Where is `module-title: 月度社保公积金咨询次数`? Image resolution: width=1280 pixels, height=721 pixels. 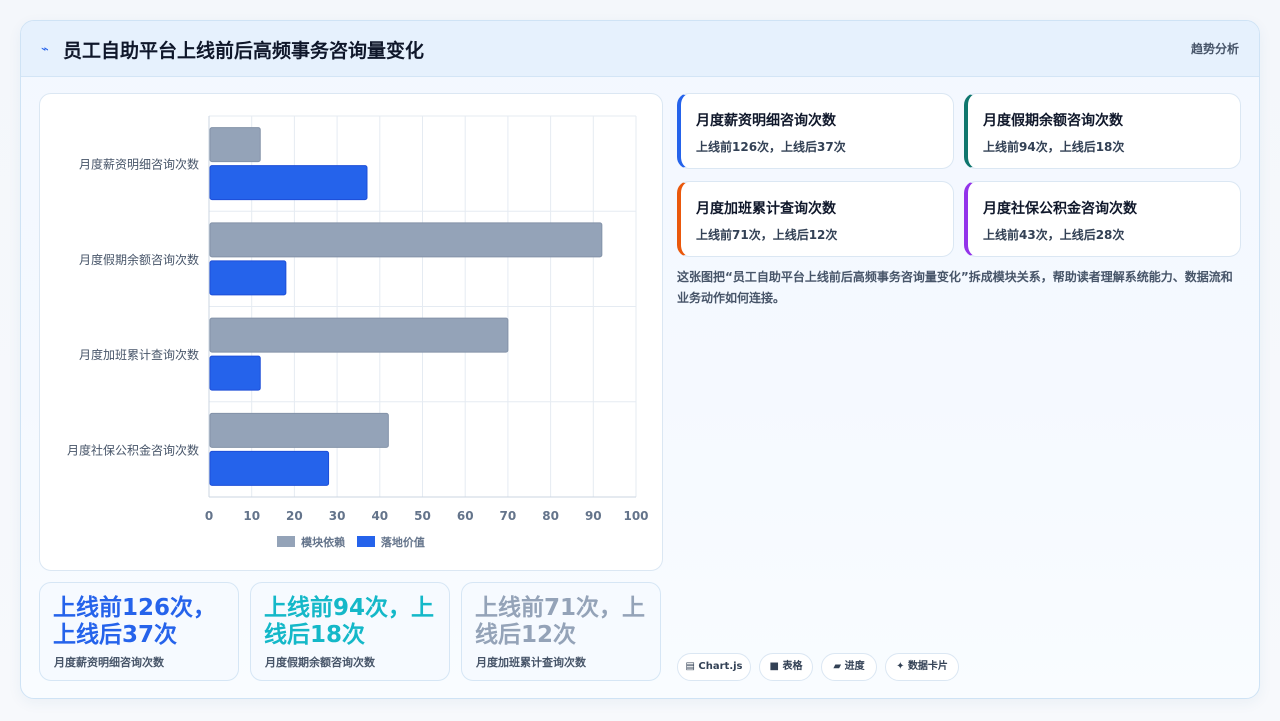 module-title: 月度社保公积金咨询次数 is located at coordinates (1060, 209).